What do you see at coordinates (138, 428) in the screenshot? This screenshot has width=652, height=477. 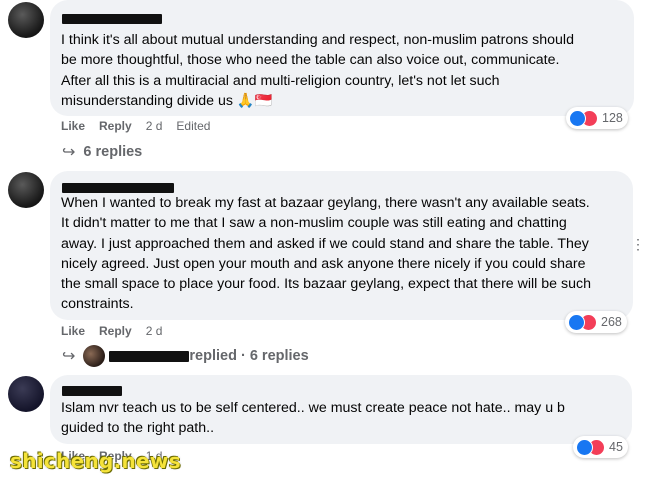 I see `comment-line: guided to the right path..` at bounding box center [138, 428].